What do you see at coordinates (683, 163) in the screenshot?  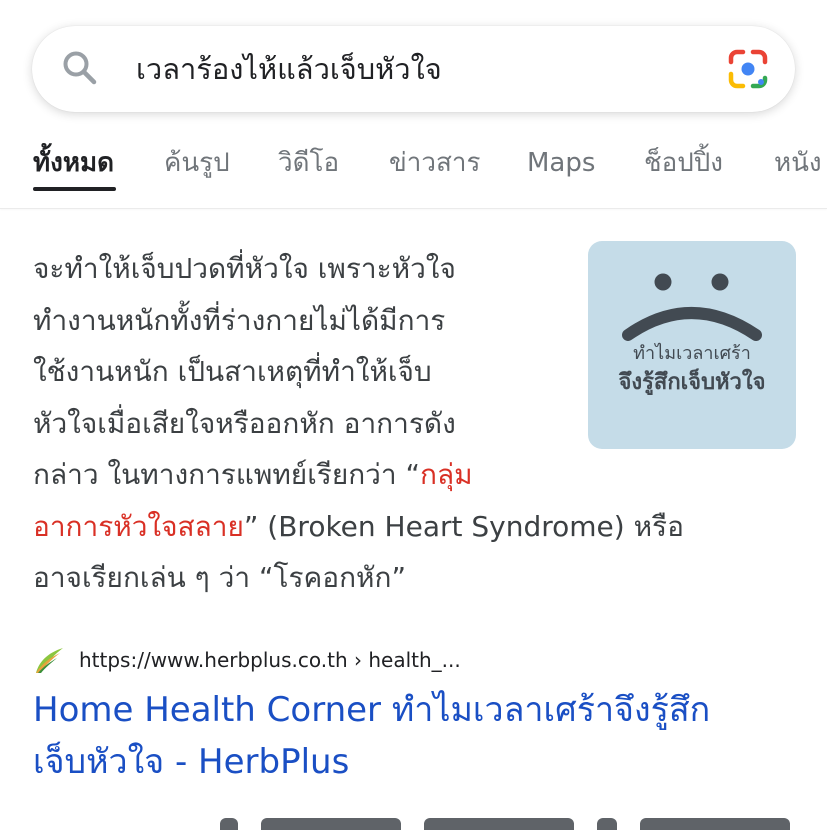 I see `tab-shopping: ช็อปปิ้ง` at bounding box center [683, 163].